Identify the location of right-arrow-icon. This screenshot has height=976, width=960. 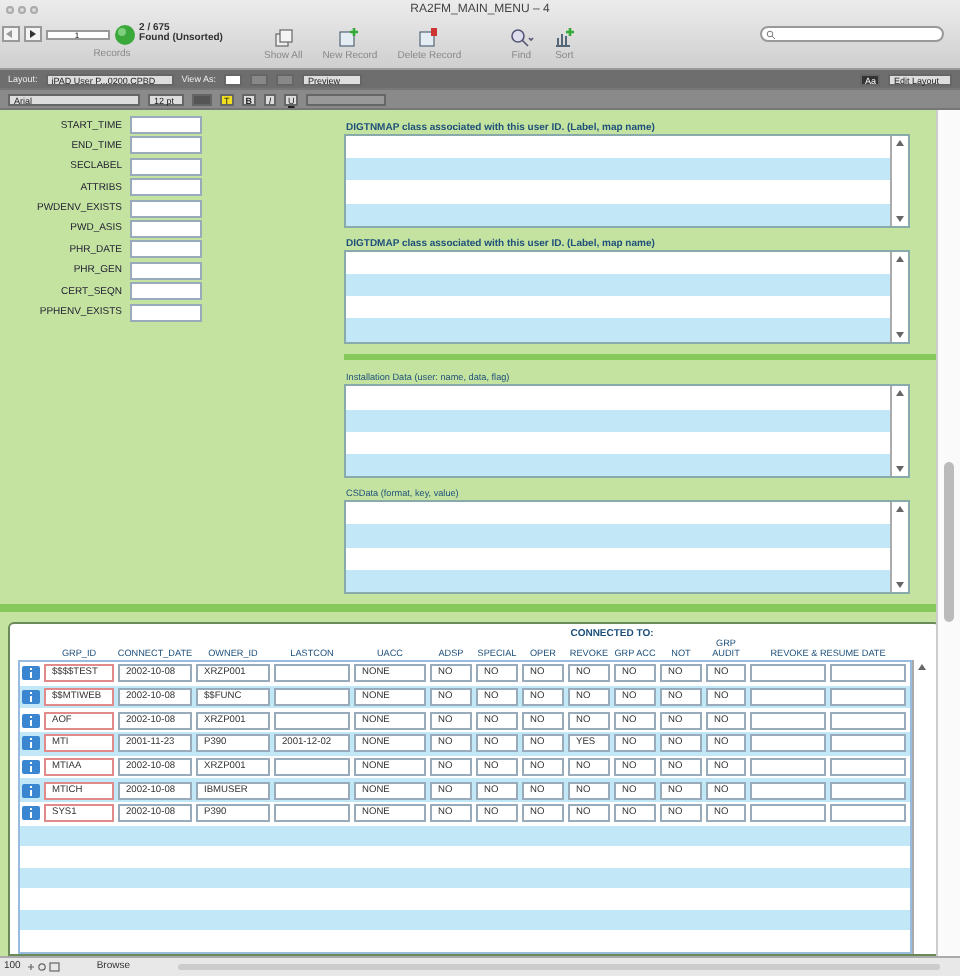
(32, 34).